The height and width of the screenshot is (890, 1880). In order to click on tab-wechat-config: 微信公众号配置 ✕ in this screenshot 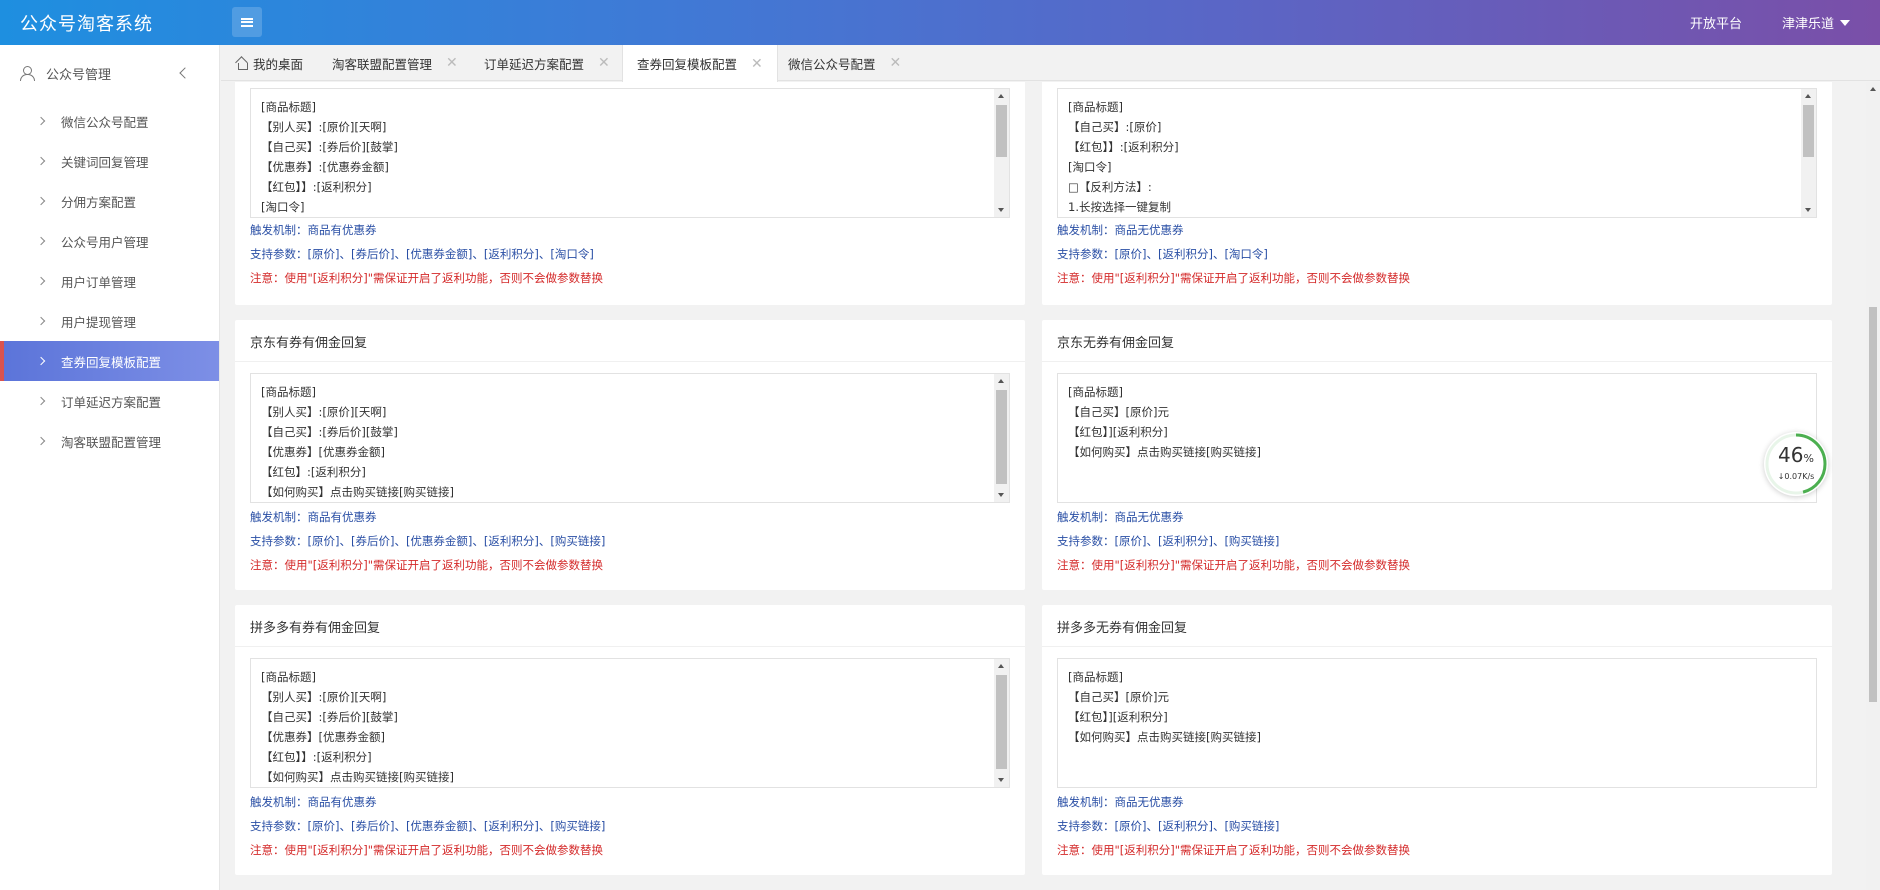, I will do `click(844, 63)`.